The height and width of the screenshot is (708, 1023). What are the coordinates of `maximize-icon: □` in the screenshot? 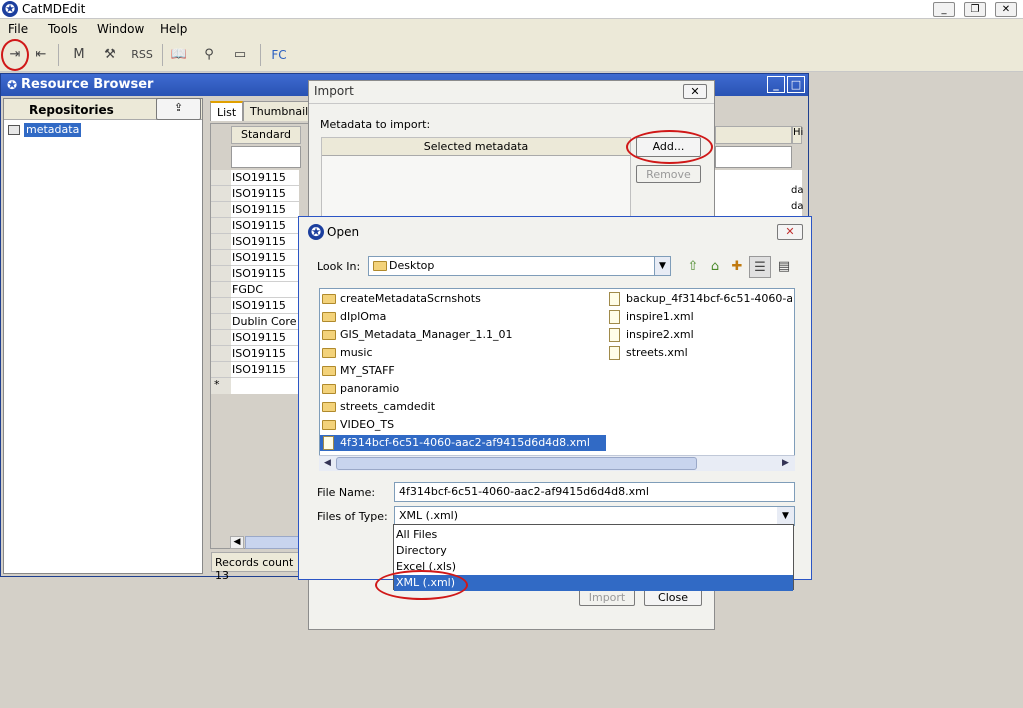 It's located at (796, 84).